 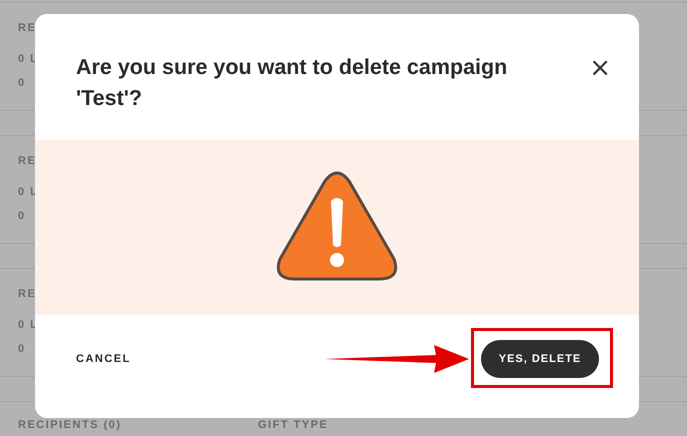 I want to click on delete-button: YES, DELETE, so click(x=540, y=359).